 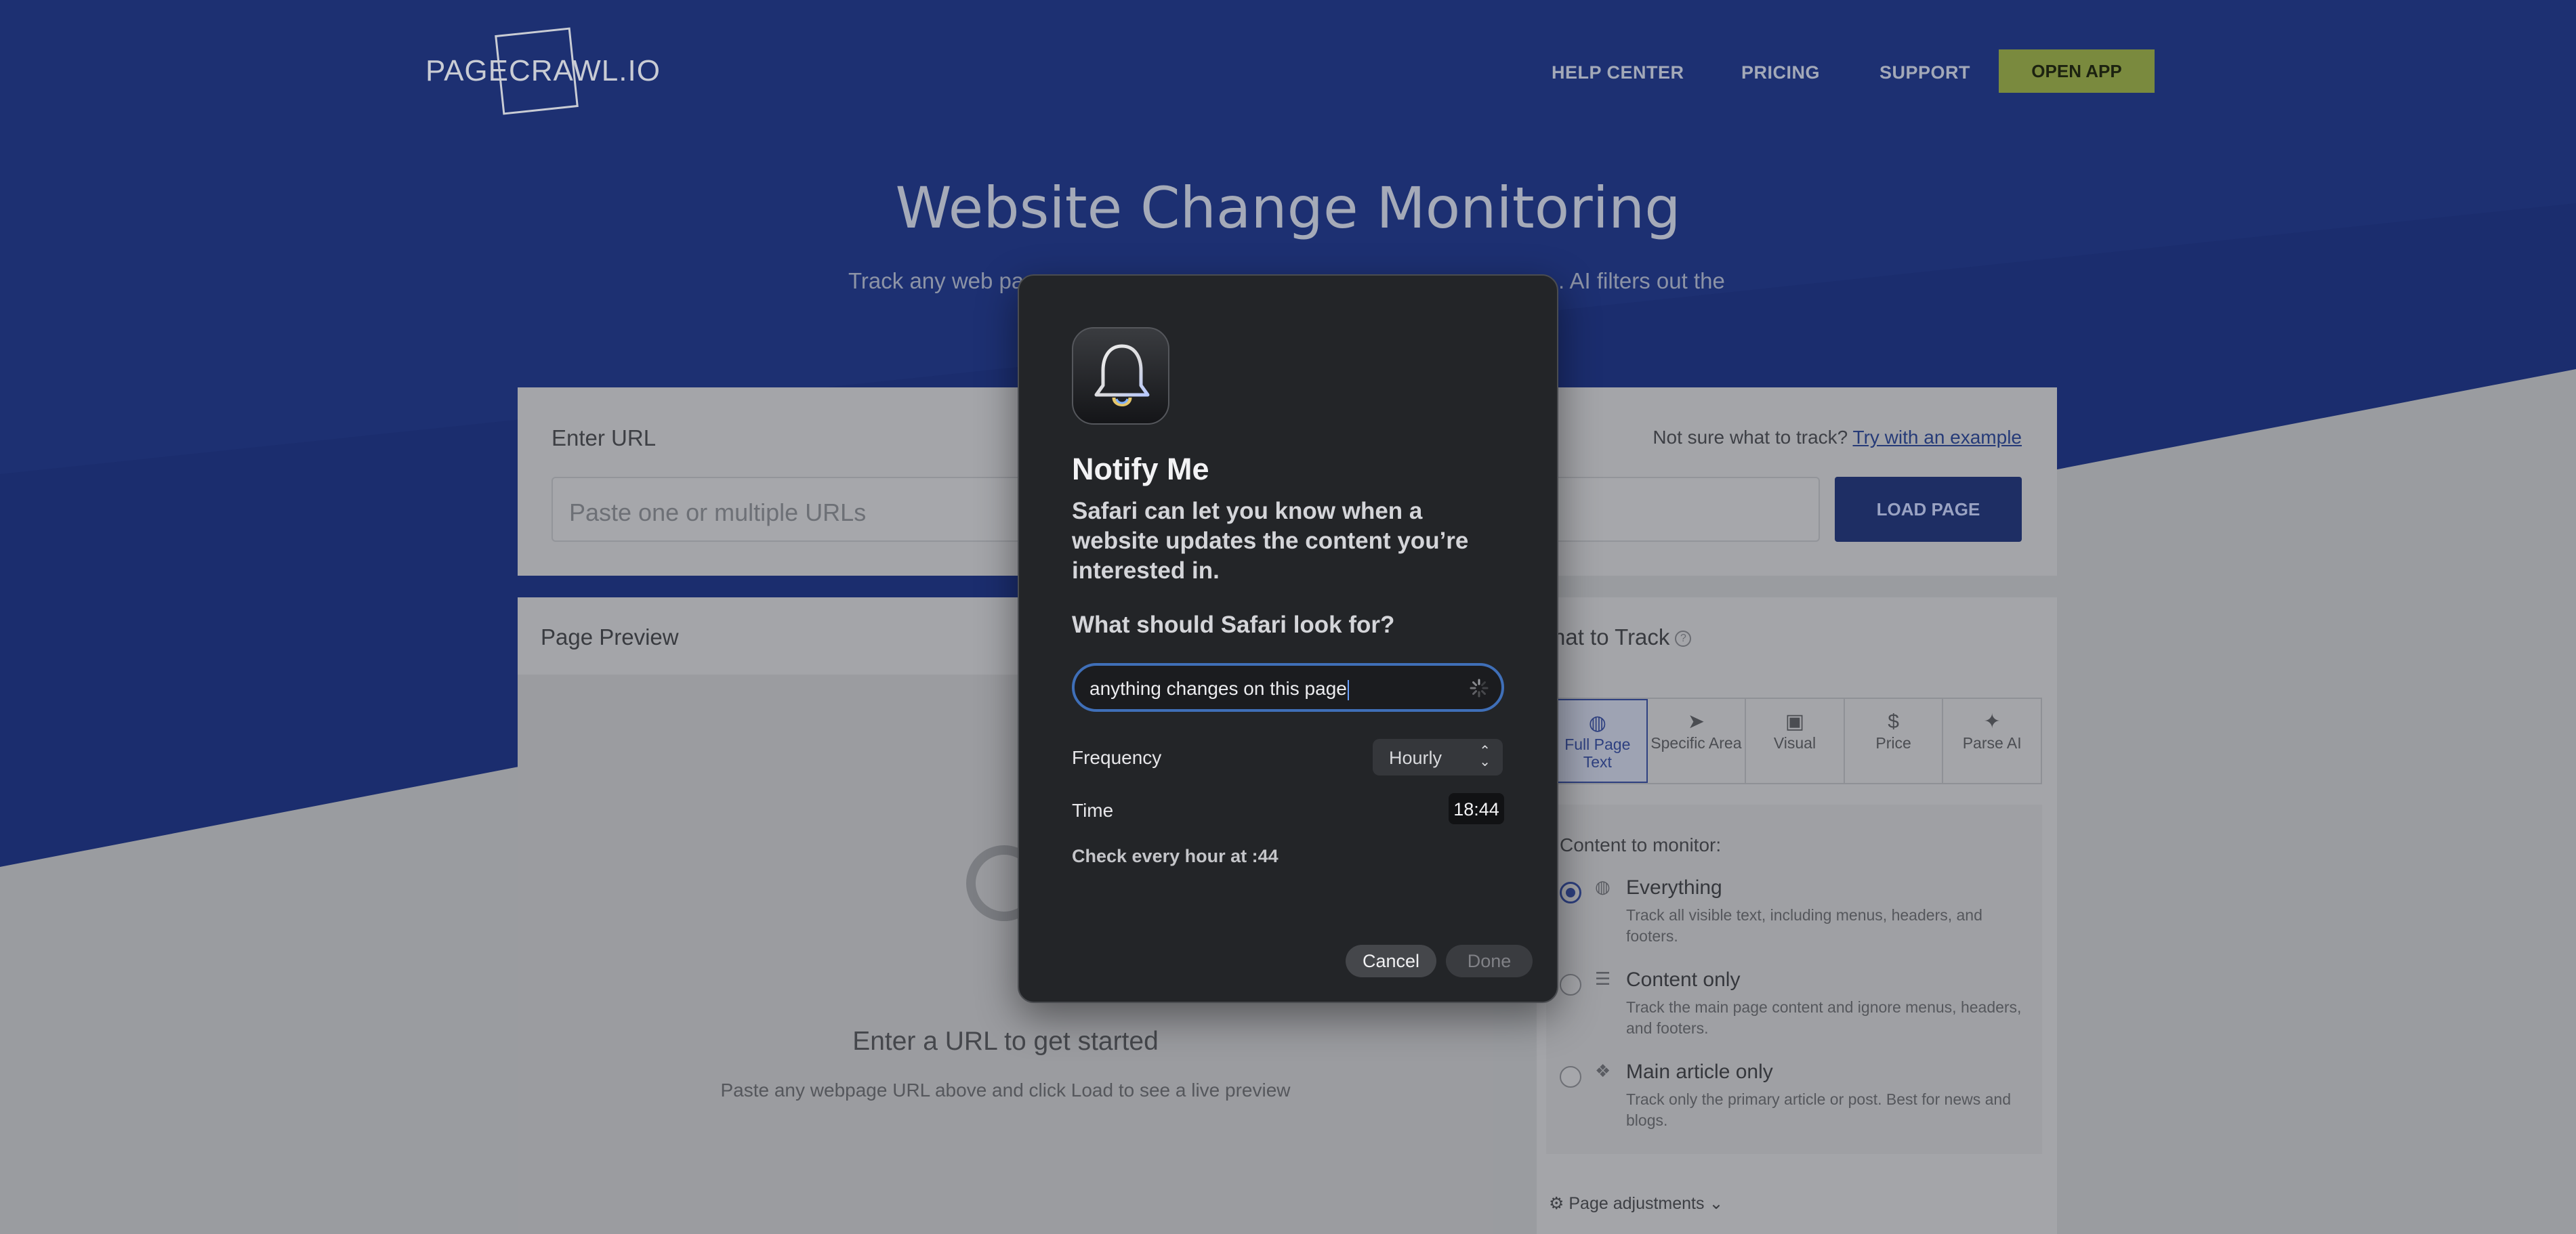 I want to click on chevron-down-icon: ⌄, so click(x=1716, y=1203).